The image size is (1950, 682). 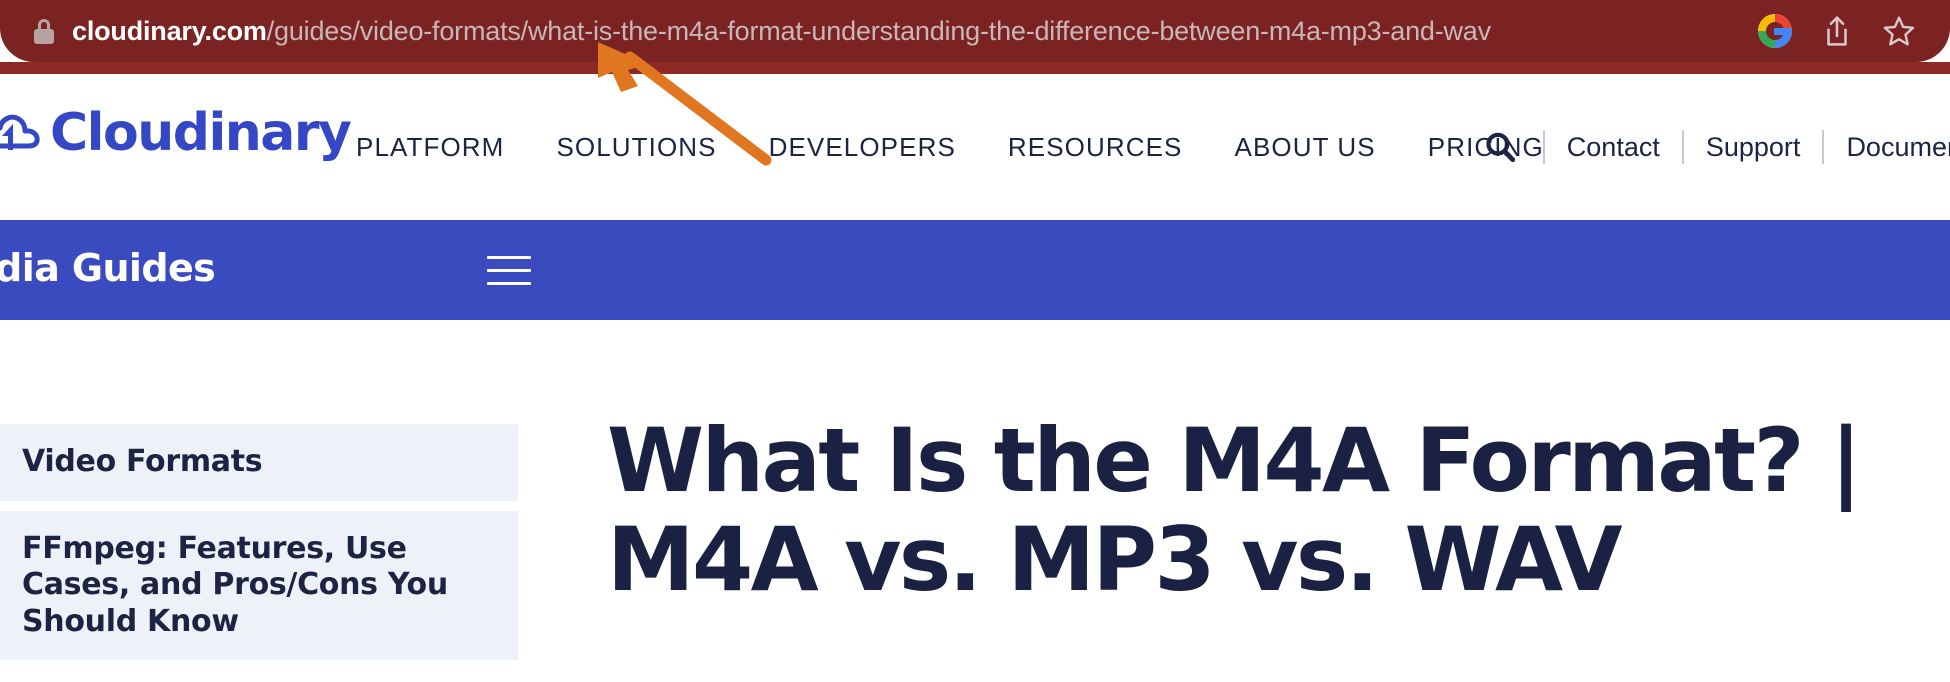 I want to click on util-link-support: Support, so click(x=1753, y=147).